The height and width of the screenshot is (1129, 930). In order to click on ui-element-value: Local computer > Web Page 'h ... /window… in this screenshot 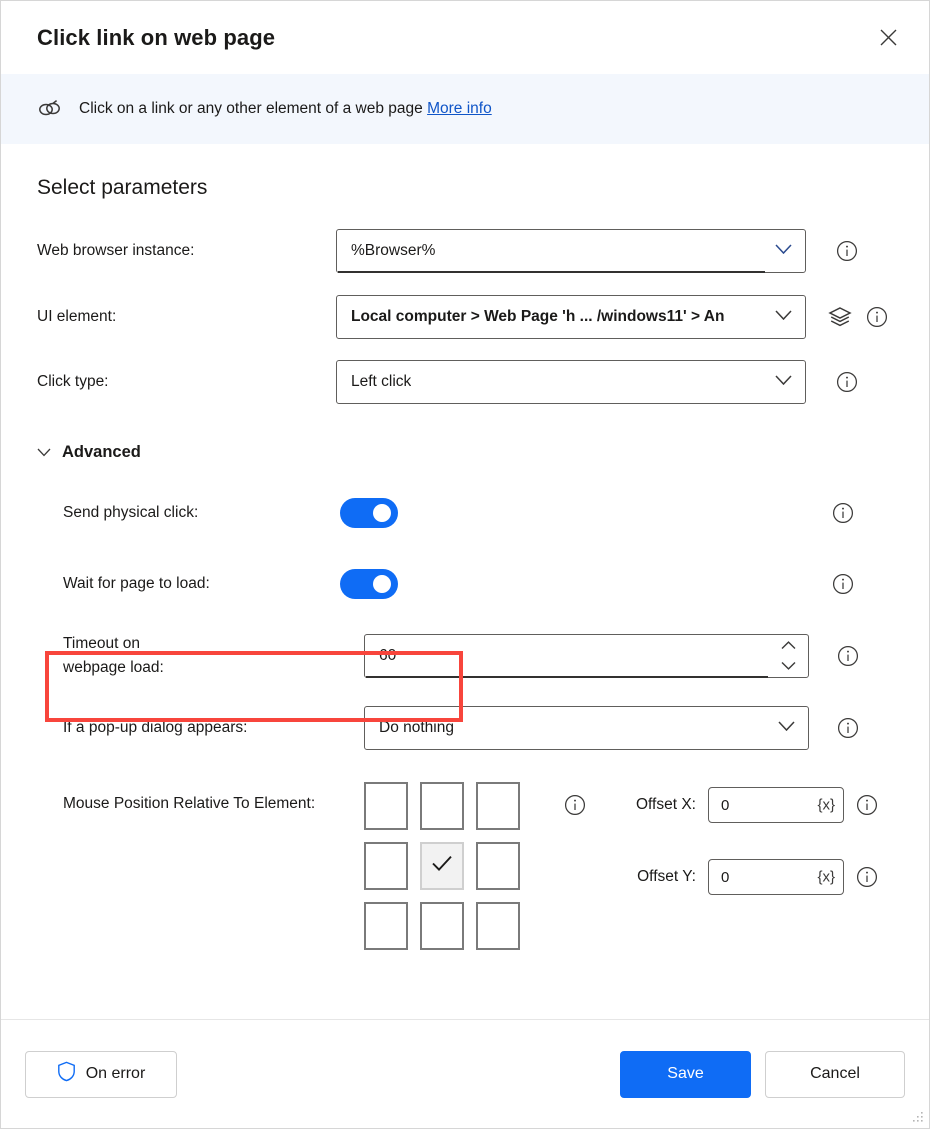, I will do `click(538, 316)`.